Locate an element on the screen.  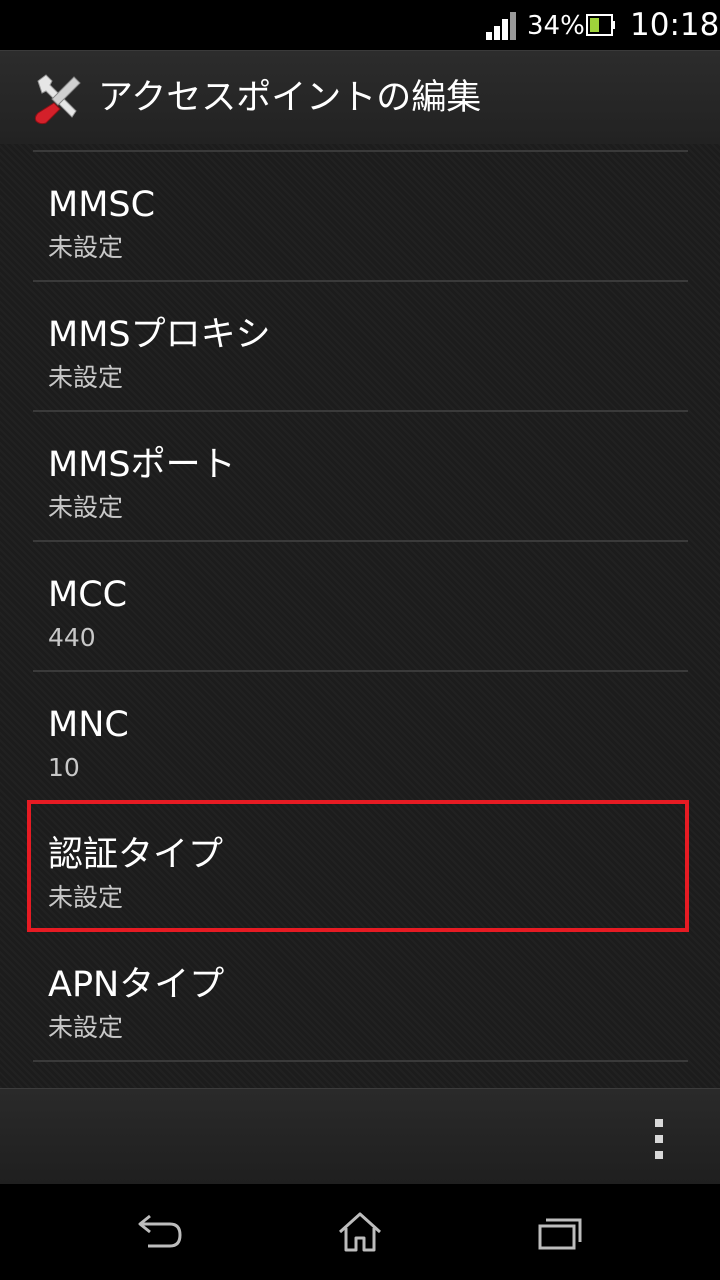
status-bar: 34% 10:18 is located at coordinates (360, 25).